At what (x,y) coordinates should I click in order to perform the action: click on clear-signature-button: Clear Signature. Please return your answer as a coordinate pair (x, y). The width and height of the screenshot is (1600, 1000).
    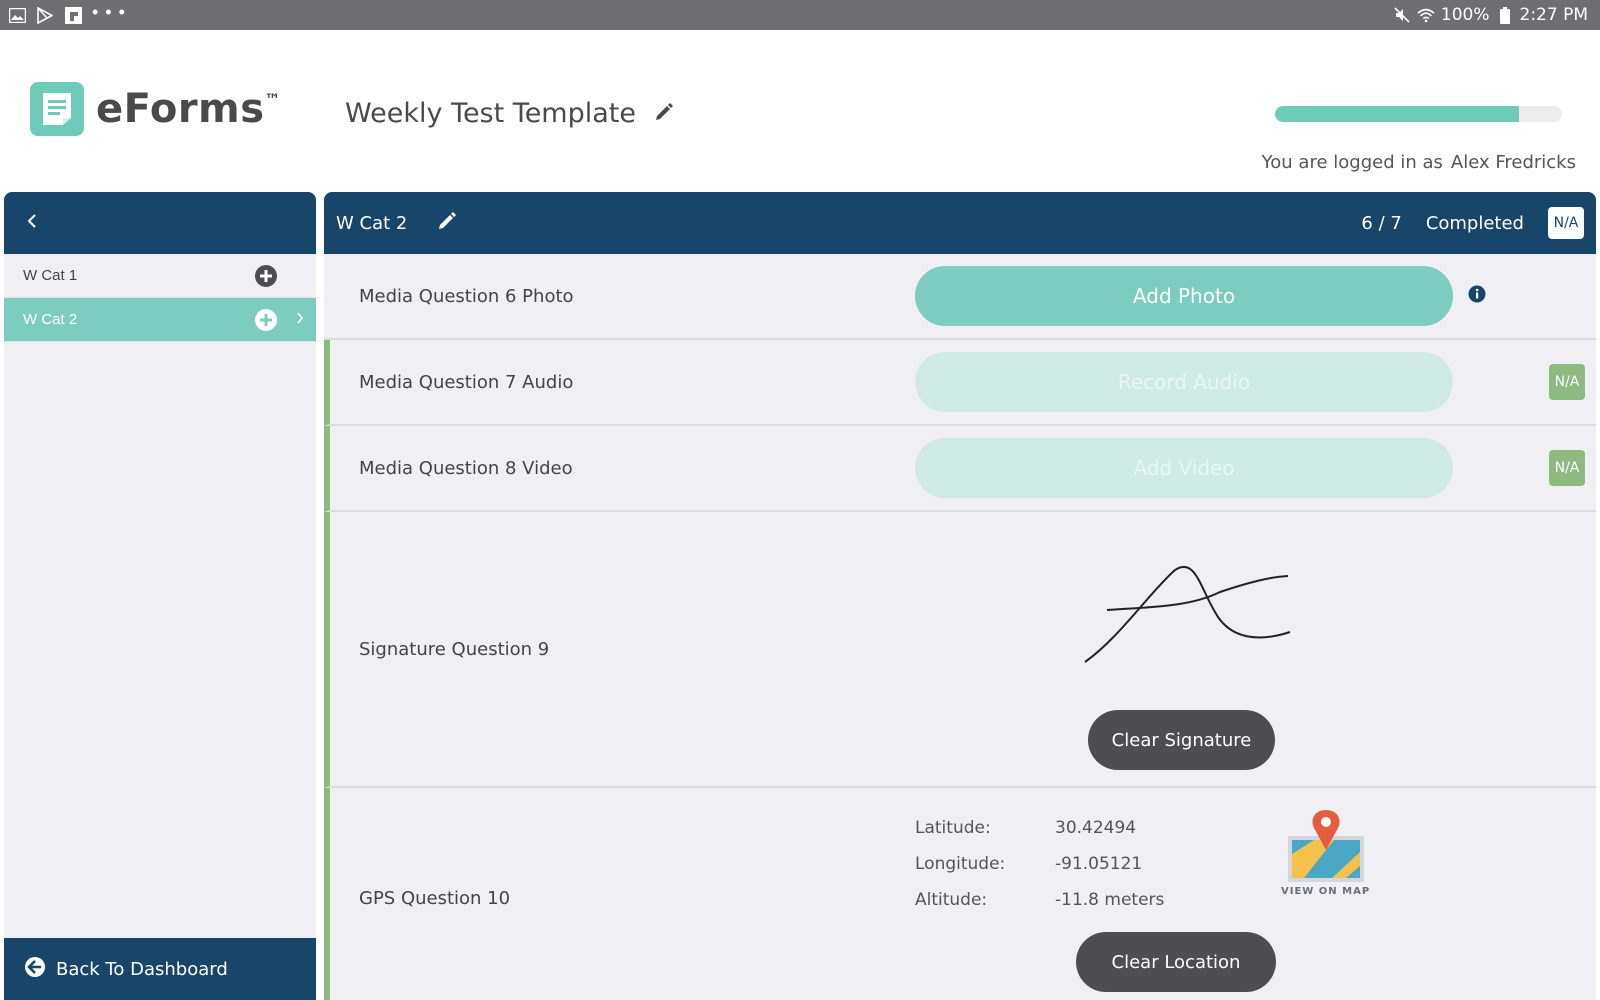
    Looking at the image, I should click on (1181, 740).